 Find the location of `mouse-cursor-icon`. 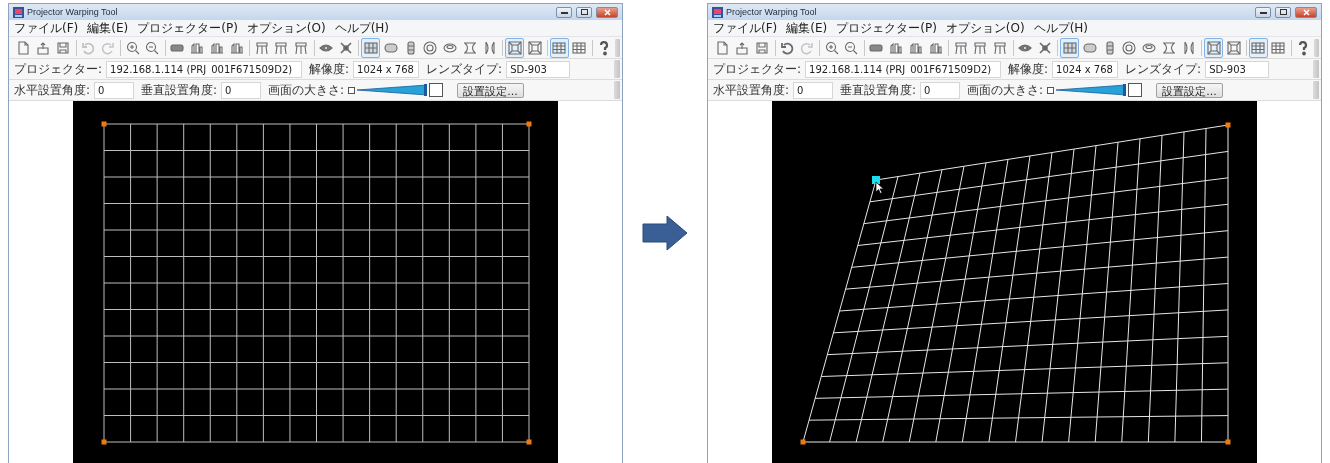

mouse-cursor-icon is located at coordinates (879, 187).